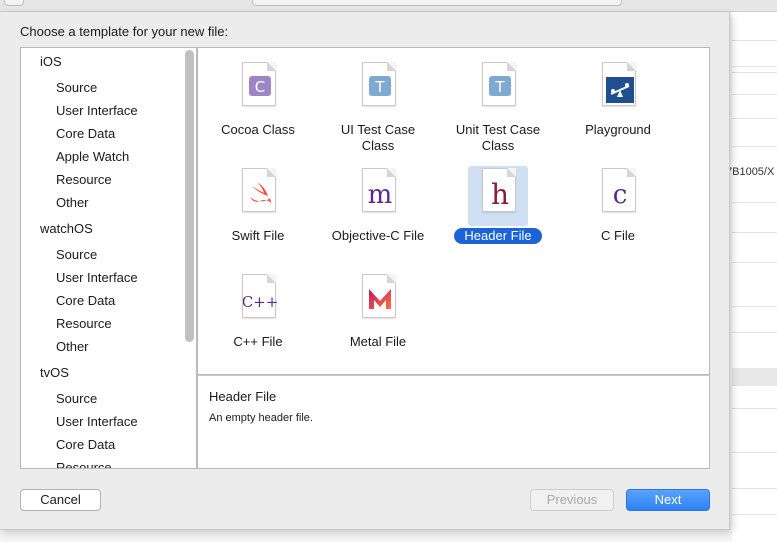 The width and height of the screenshot is (777, 542). I want to click on template-metal-file: Metal File, so click(378, 320).